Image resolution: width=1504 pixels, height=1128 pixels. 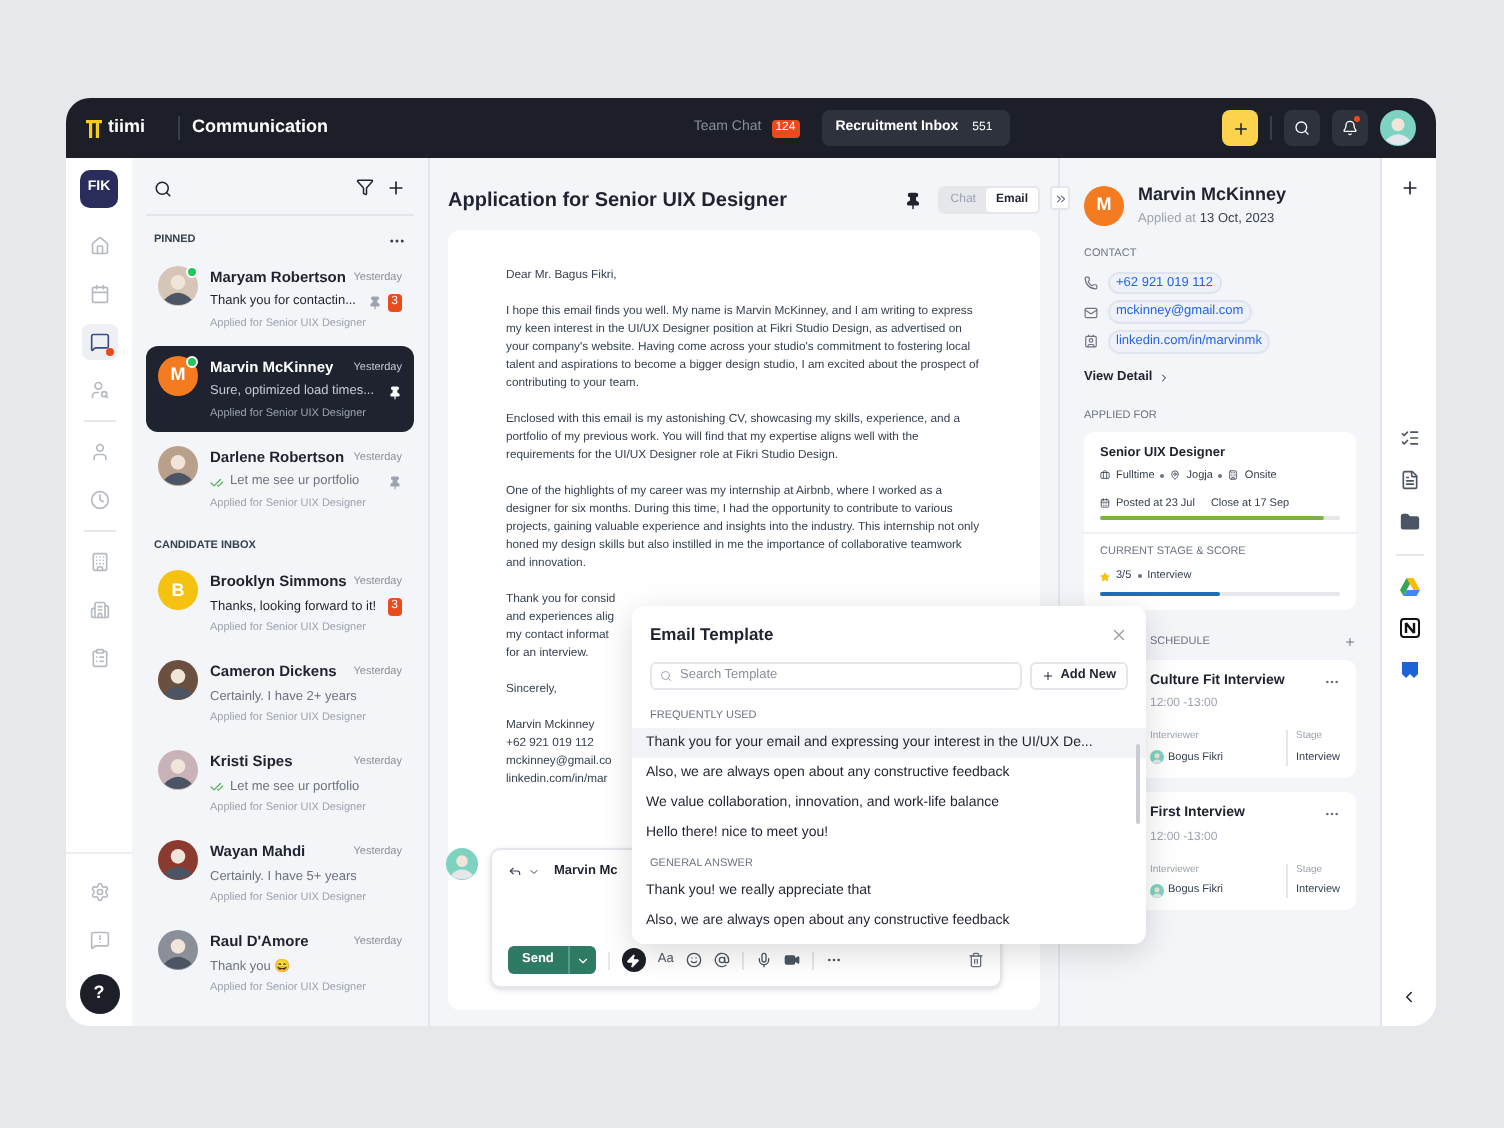 I want to click on clock-icon, so click(x=99, y=500).